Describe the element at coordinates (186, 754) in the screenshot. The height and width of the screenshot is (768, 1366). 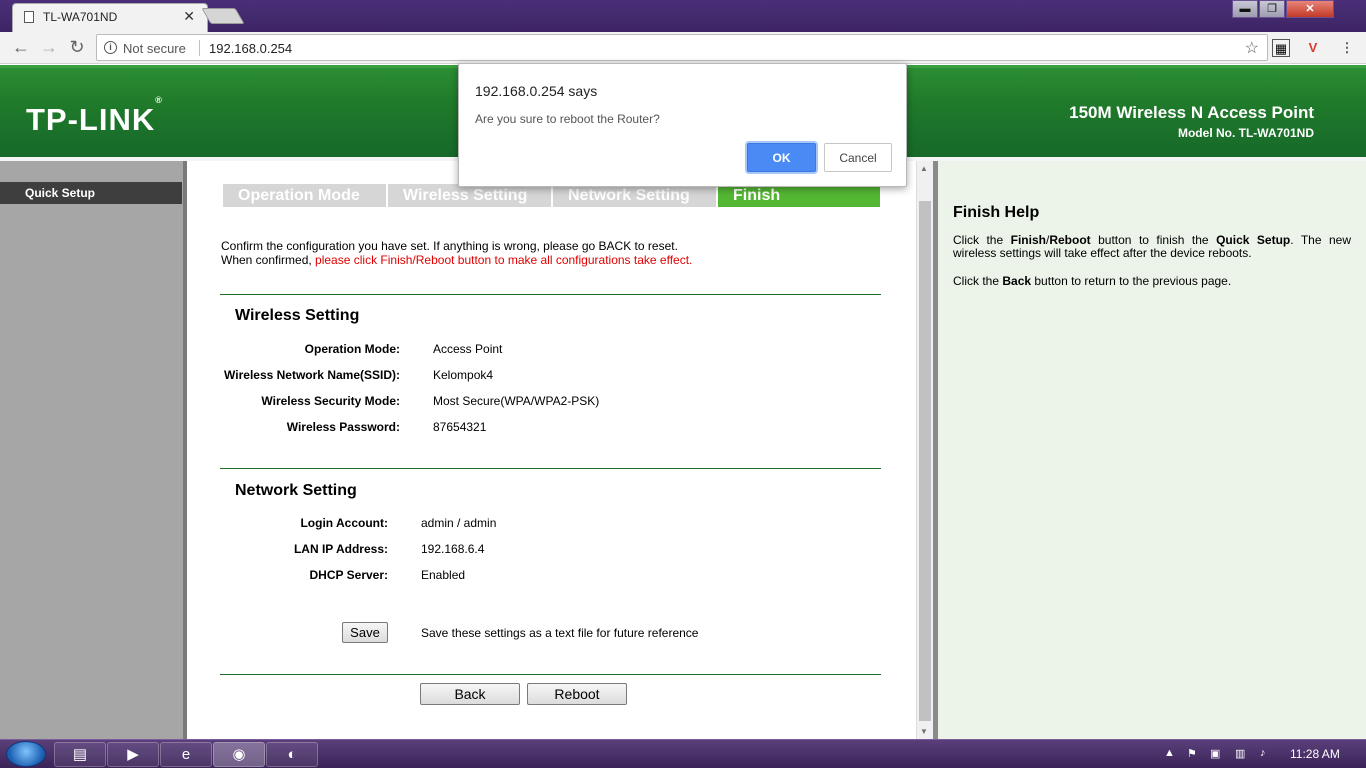
I see `internet-explorer-icon: e` at that location.